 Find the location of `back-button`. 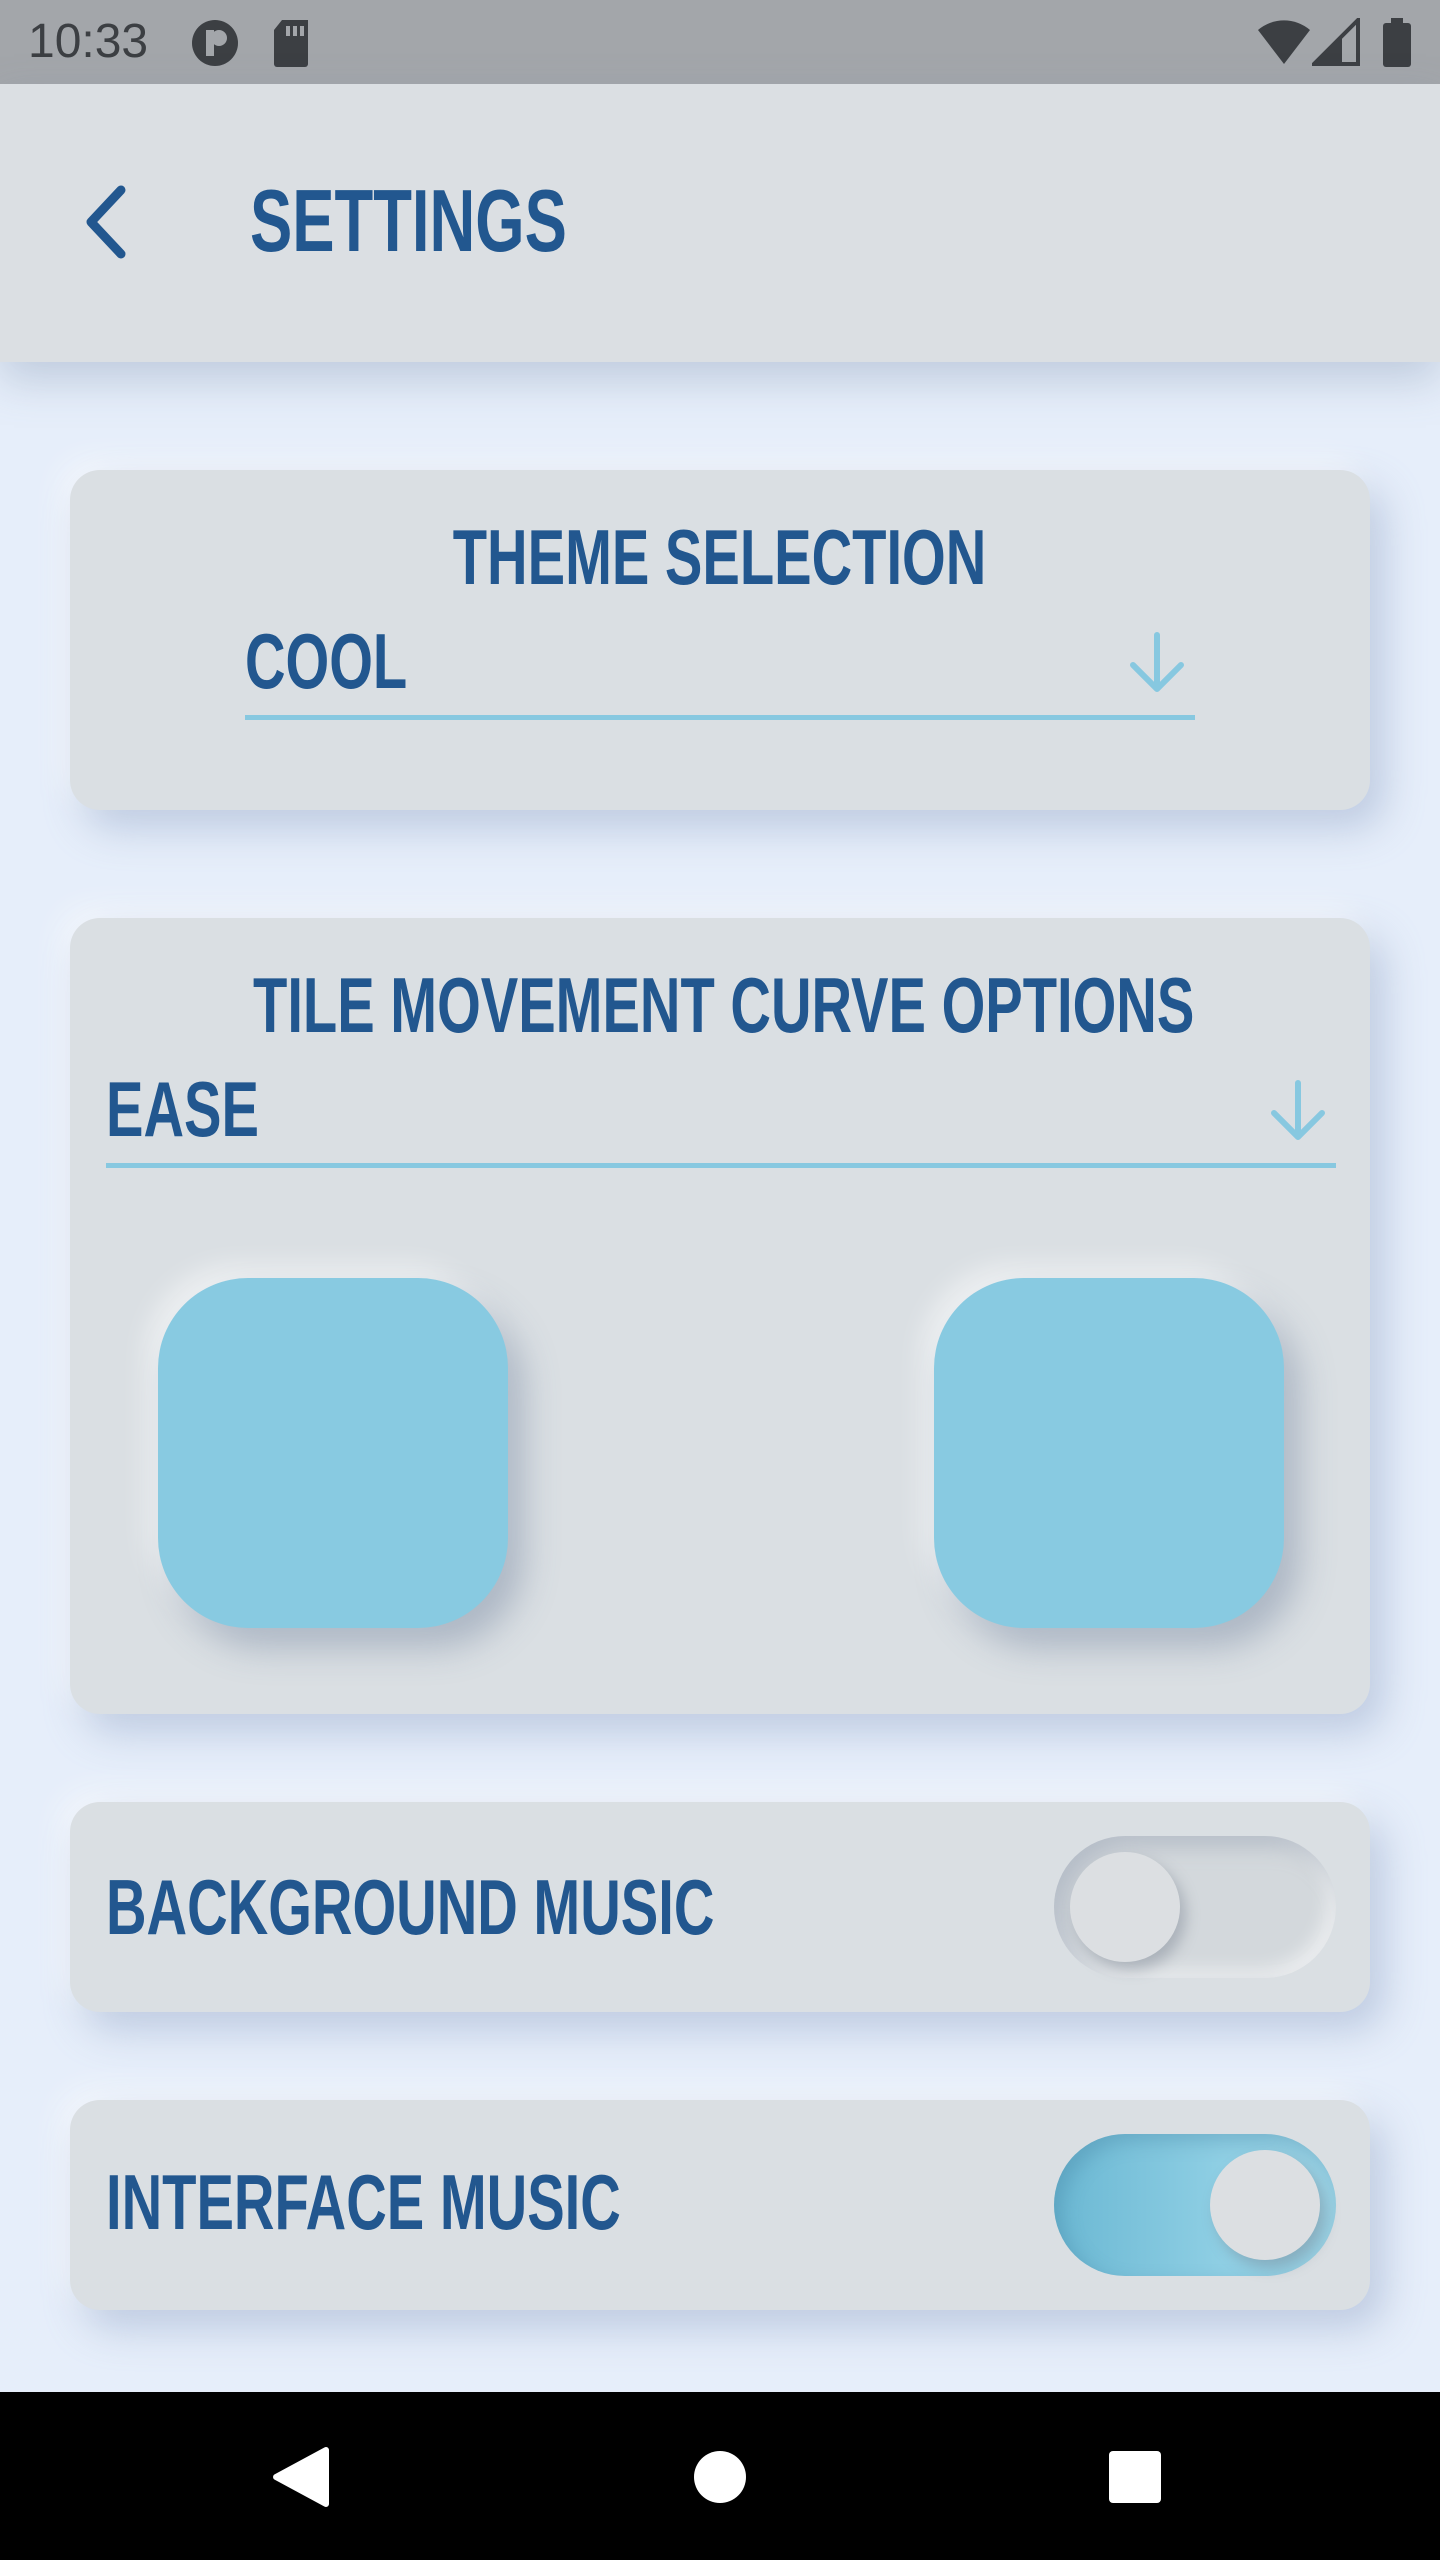

back-button is located at coordinates (106, 222).